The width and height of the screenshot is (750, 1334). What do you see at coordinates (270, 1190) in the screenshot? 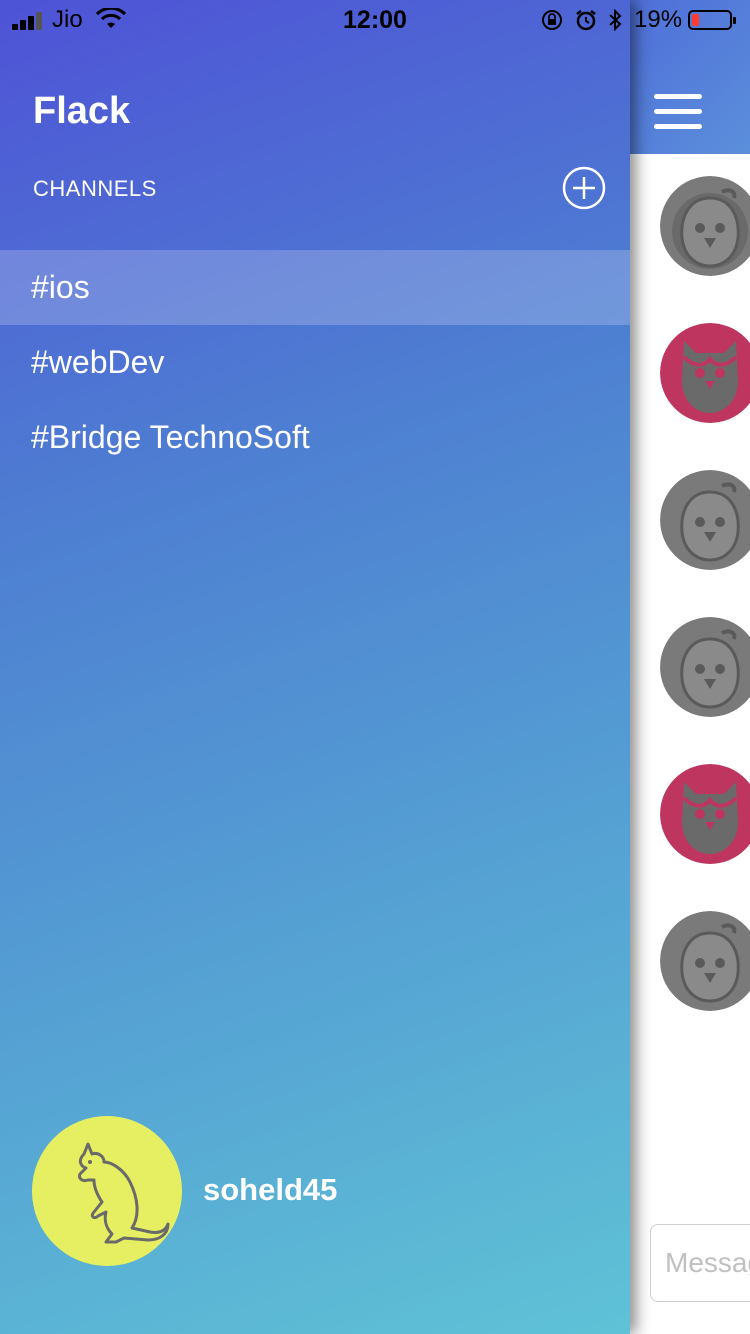
I see `username: soheld45` at bounding box center [270, 1190].